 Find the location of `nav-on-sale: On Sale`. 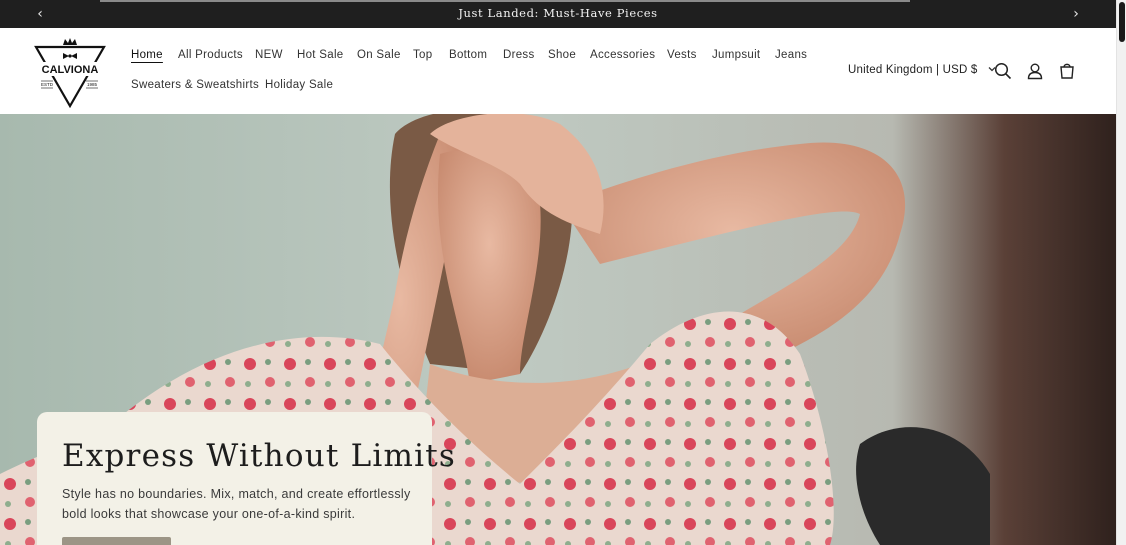

nav-on-sale: On Sale is located at coordinates (379, 55).